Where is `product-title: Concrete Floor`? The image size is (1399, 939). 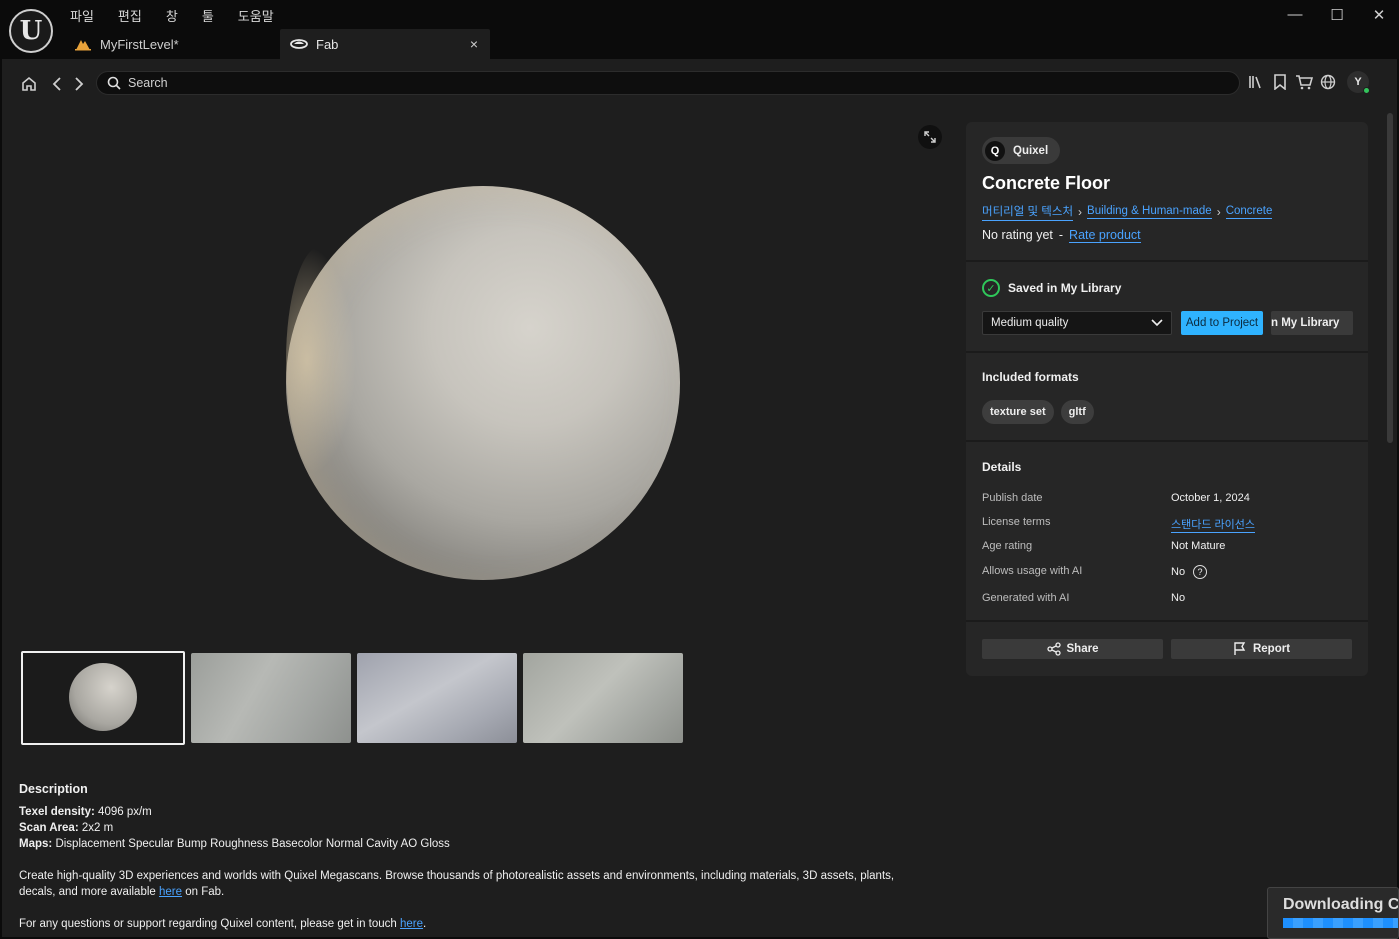
product-title: Concrete Floor is located at coordinates (1046, 183).